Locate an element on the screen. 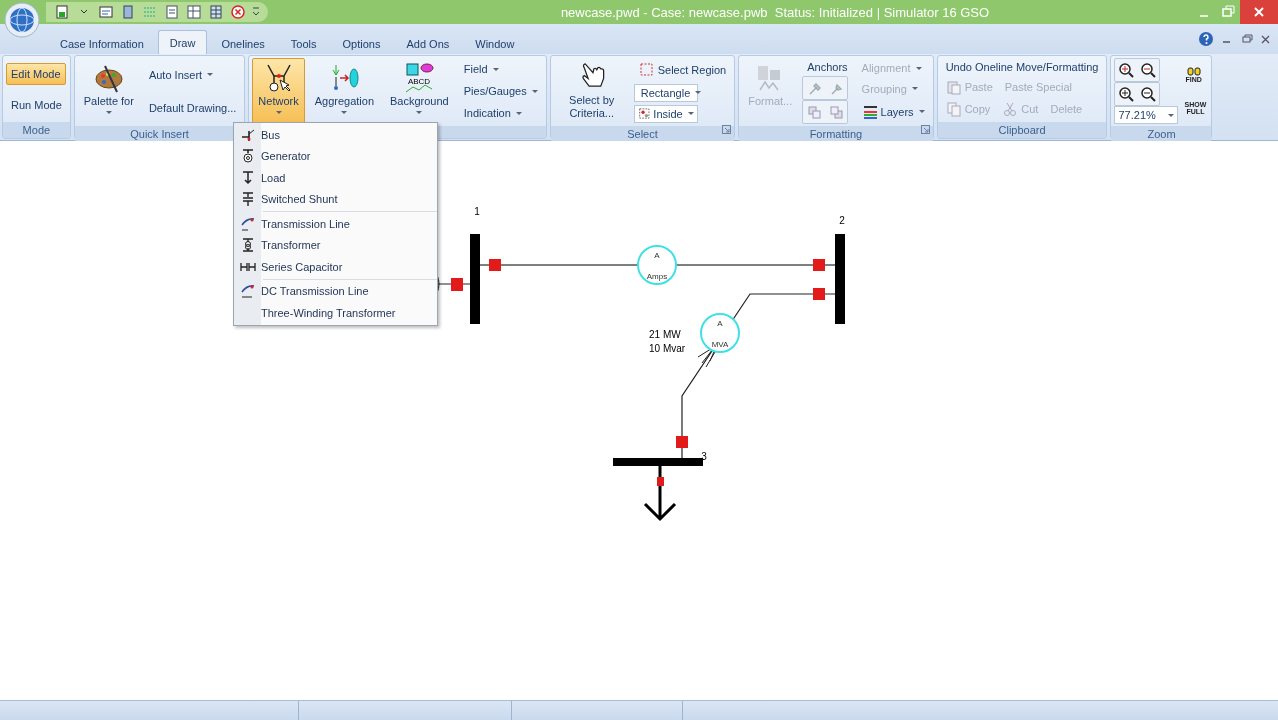 Image resolution: width=1278 pixels, height=720 pixels. bring-front-icon is located at coordinates (814, 112).